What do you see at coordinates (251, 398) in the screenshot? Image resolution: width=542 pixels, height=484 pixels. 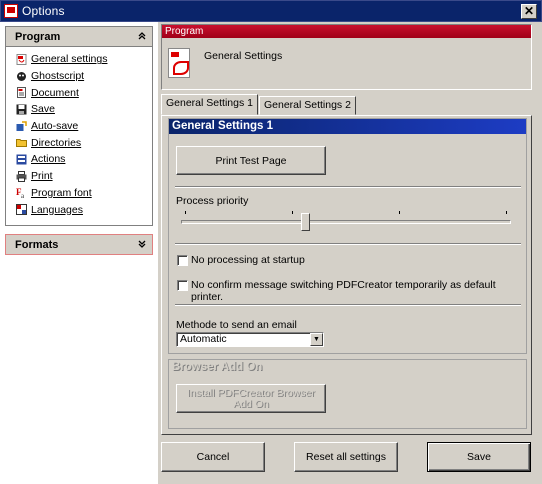 I see `install-browser-addon-button: Install PDFCreator Browser Add On` at bounding box center [251, 398].